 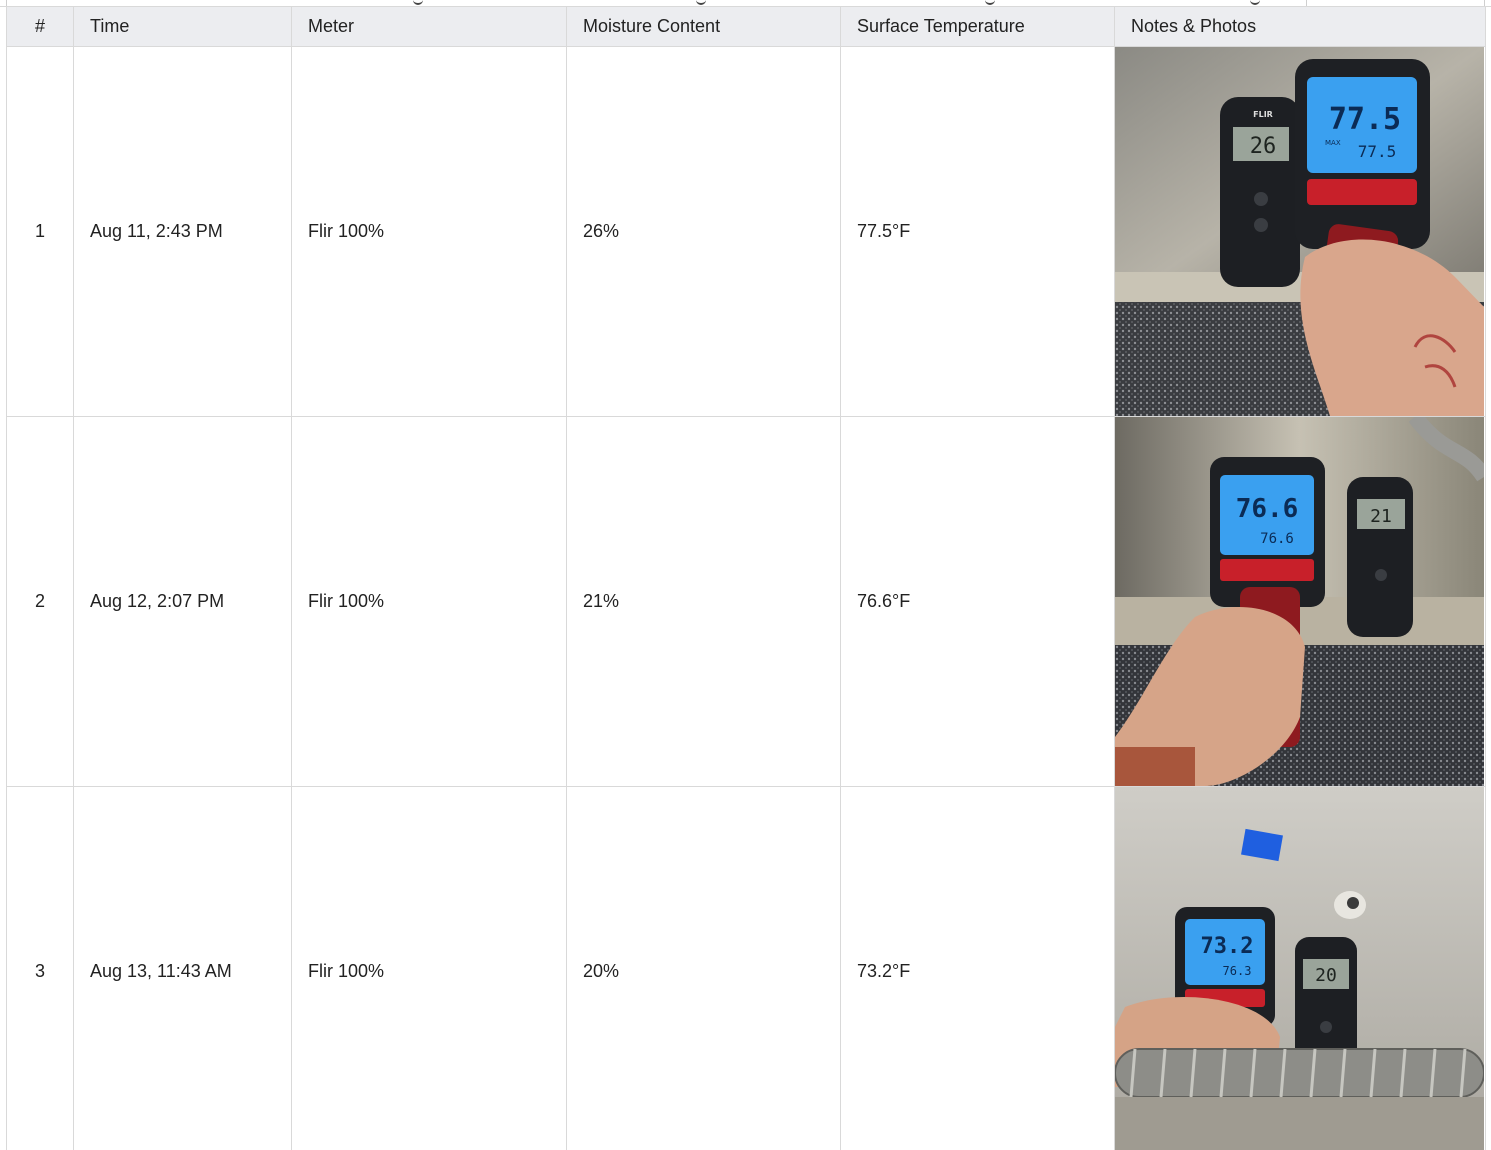 I want to click on photo-meters-icon: 73.2 76.3 20, so click(x=1299, y=968).